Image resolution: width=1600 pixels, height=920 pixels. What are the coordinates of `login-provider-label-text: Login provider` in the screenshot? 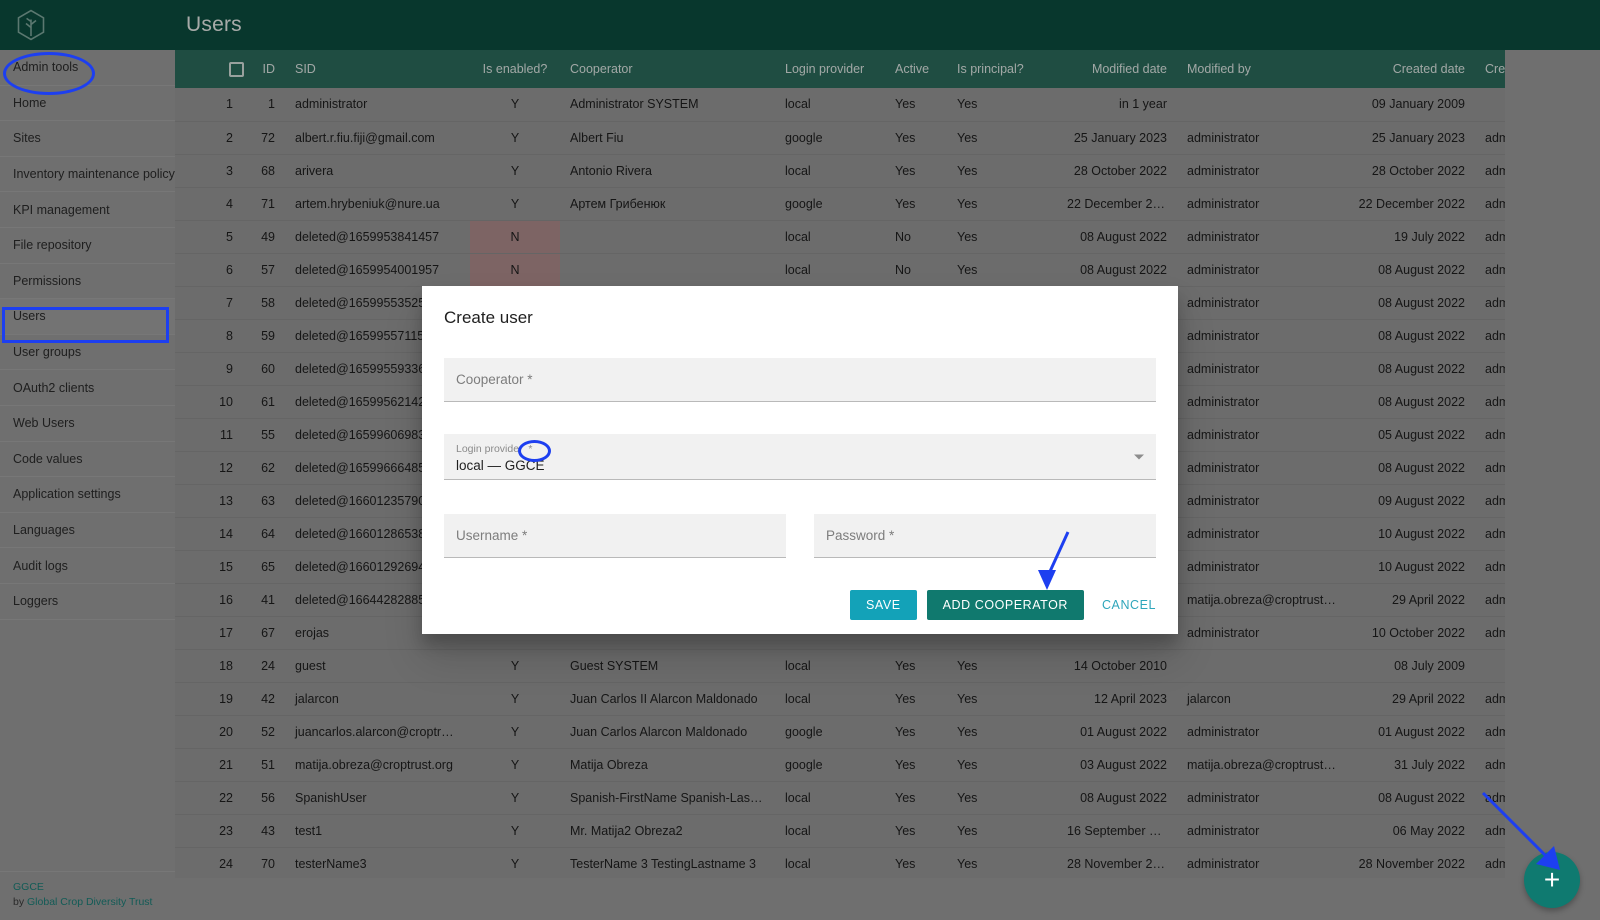 It's located at (489, 449).